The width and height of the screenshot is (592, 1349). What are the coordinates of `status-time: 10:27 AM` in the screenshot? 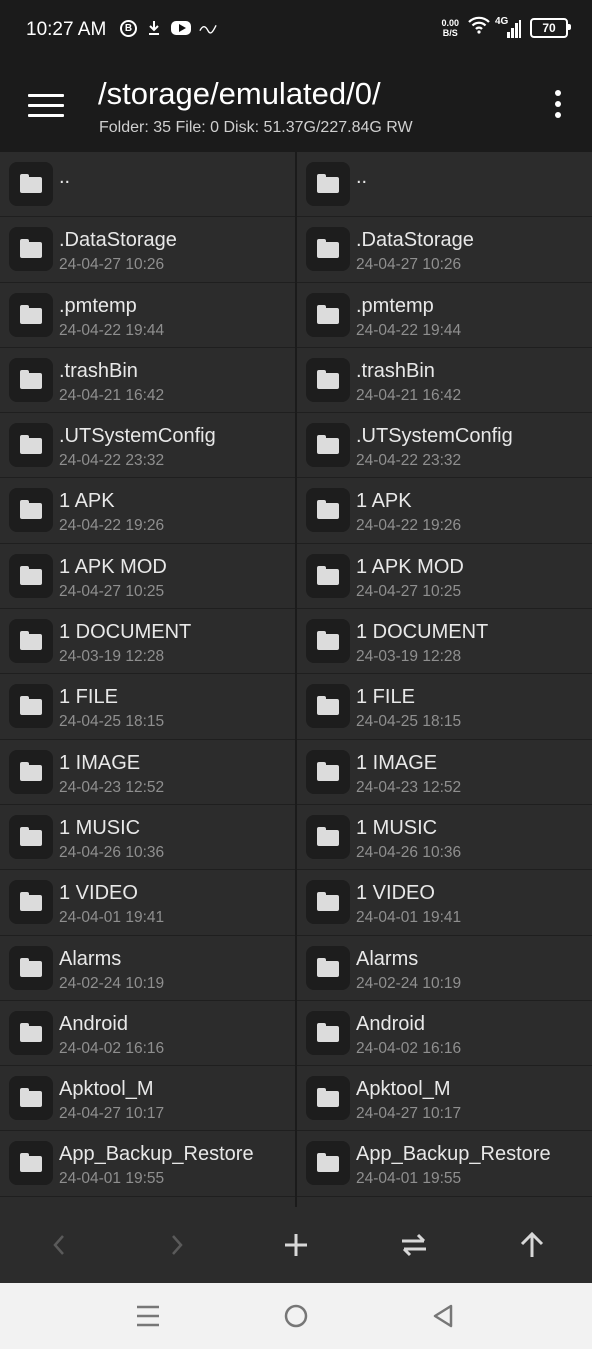 It's located at (66, 29).